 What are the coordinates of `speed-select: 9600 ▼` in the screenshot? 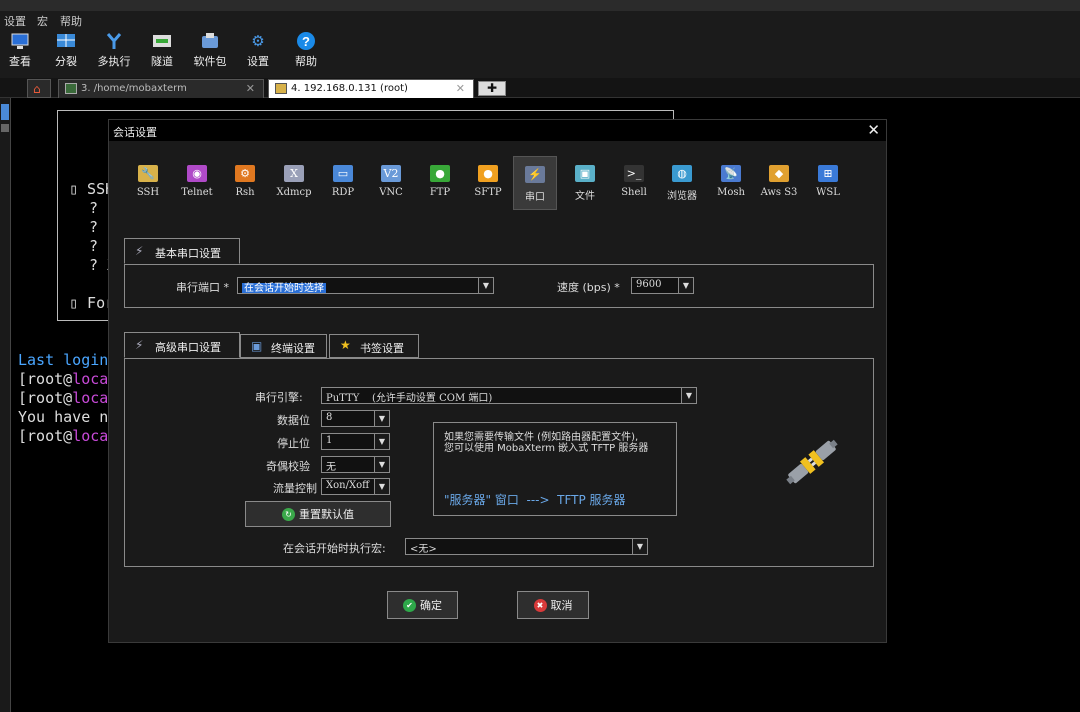 It's located at (662, 285).